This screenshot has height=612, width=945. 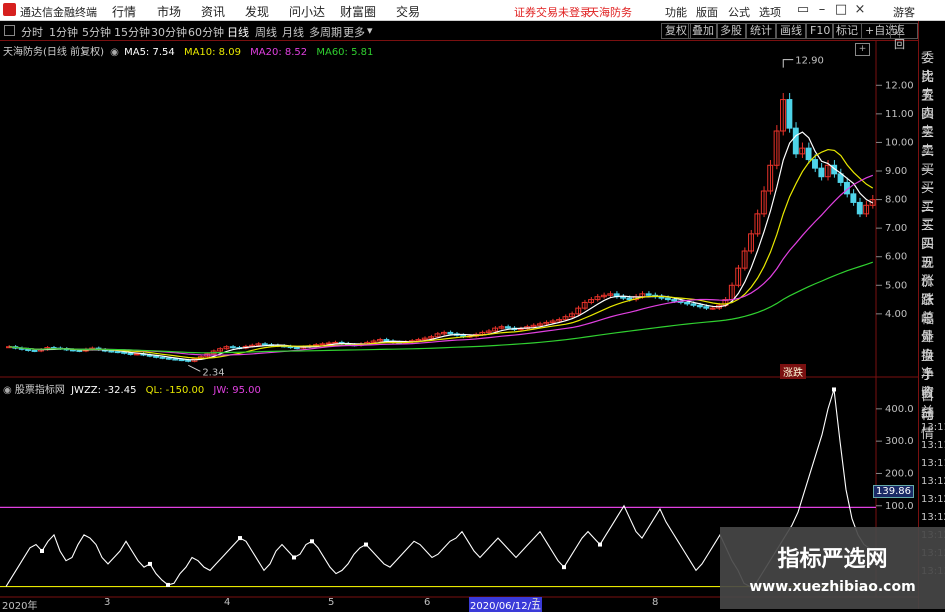 What do you see at coordinates (860, 10) in the screenshot?
I see `close-icon: ×` at bounding box center [860, 10].